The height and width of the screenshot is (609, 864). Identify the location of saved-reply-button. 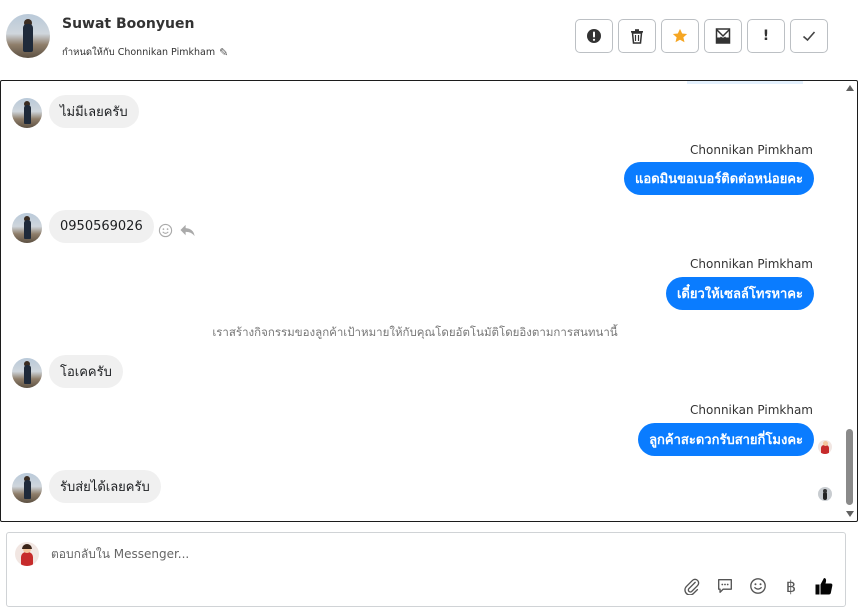
(725, 586).